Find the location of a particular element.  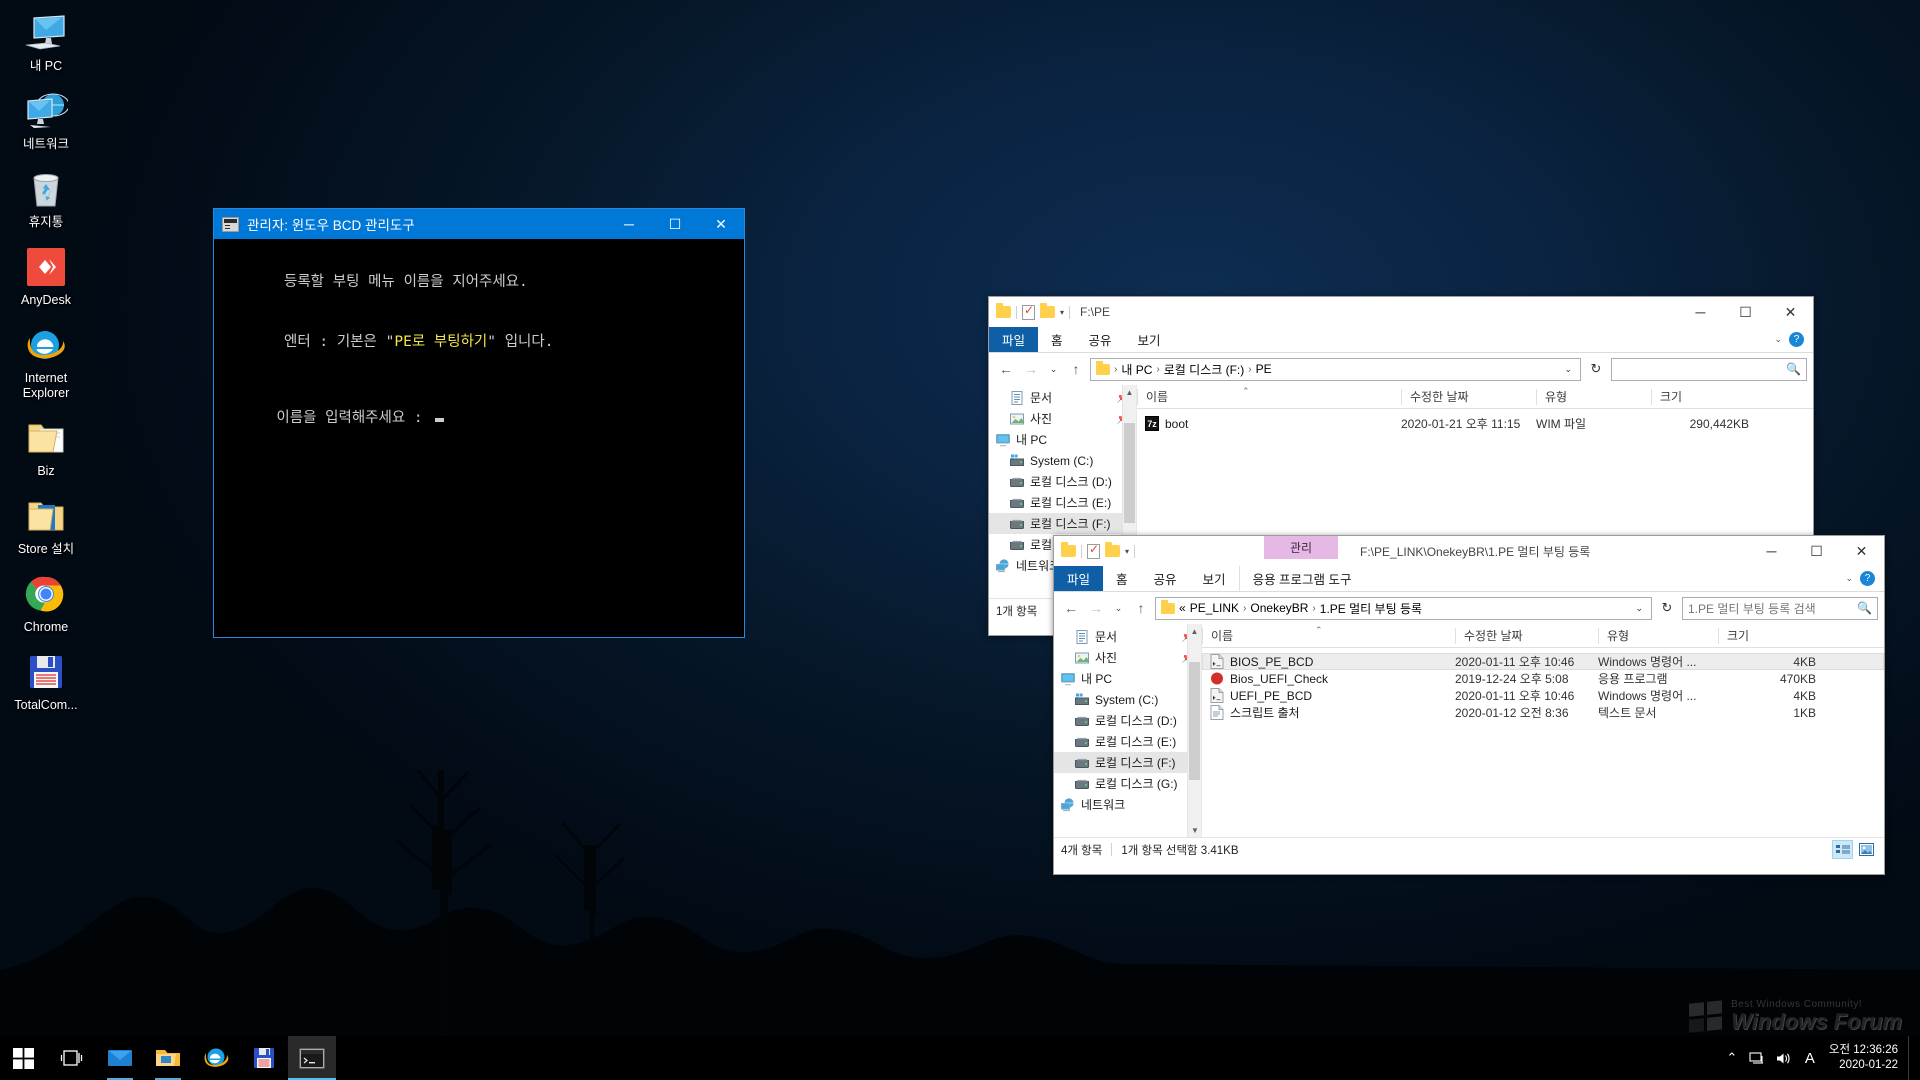

cell-name: Bios_UEFI_Check is located at coordinates (1328, 678).